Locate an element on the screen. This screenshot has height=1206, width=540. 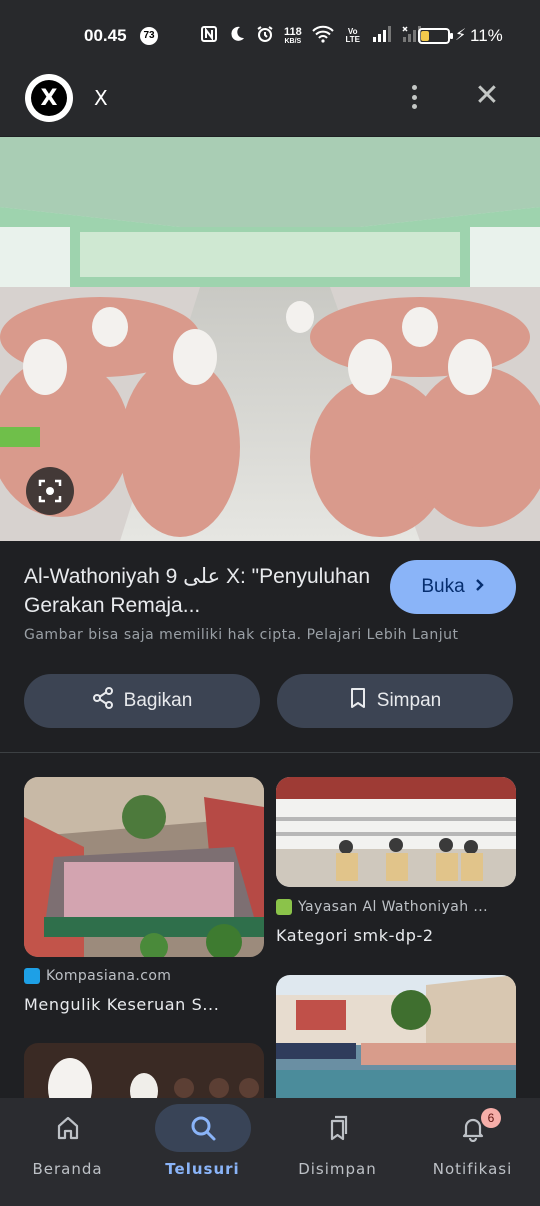
nav-notifications: 6 Notifikasi is located at coordinates (472, 1152).